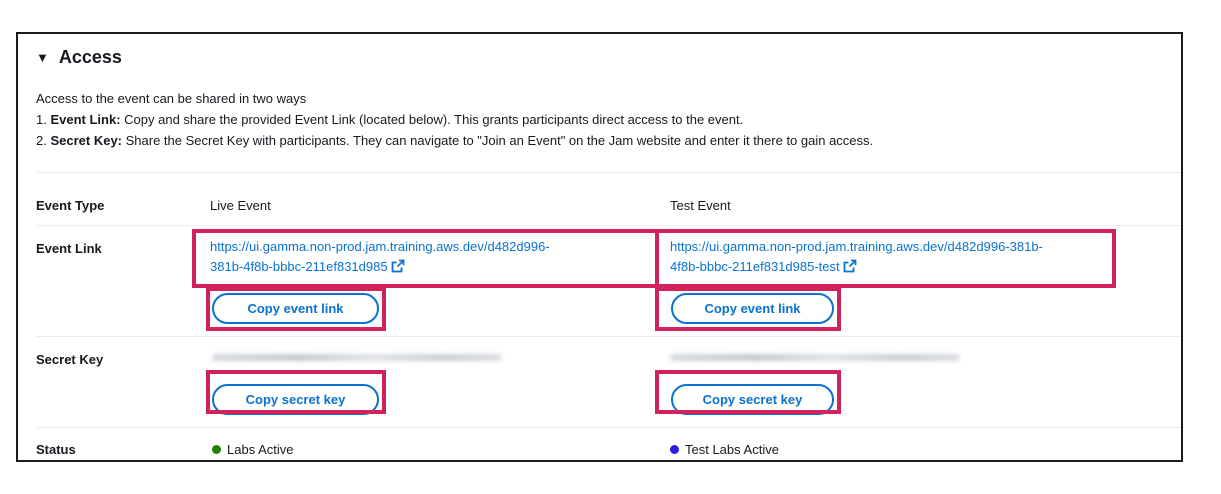 The height and width of the screenshot is (494, 1221). Describe the element at coordinates (86, 140) in the screenshot. I see `item-label: Secret Key:` at that location.